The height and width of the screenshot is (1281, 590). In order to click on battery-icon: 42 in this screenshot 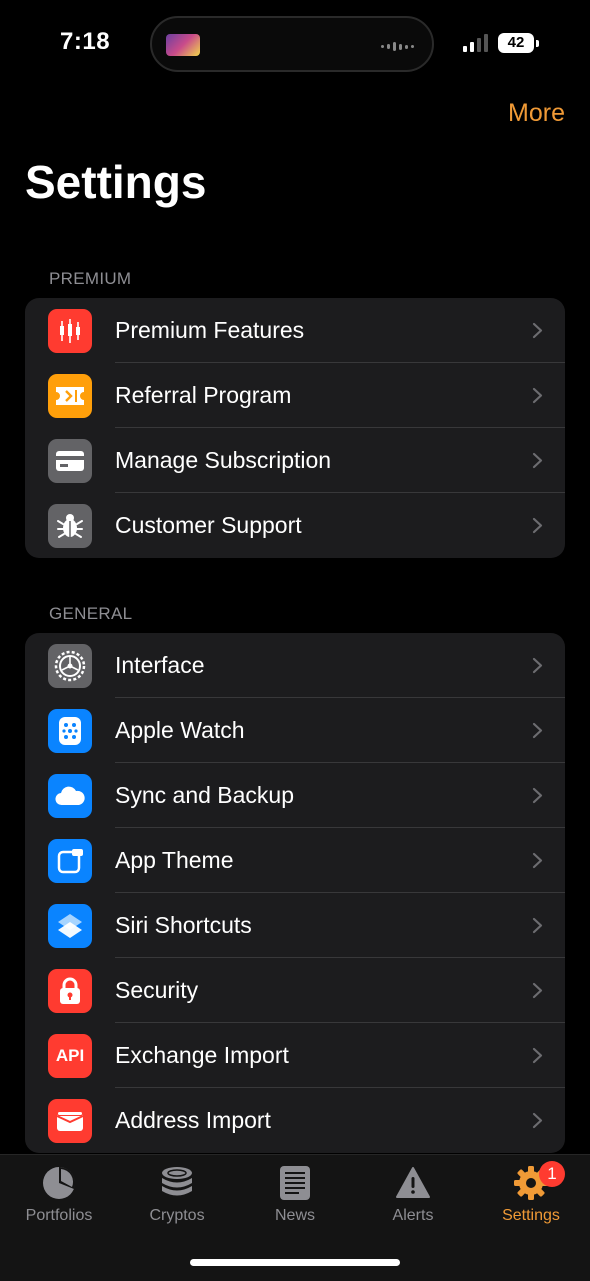, I will do `click(516, 43)`.